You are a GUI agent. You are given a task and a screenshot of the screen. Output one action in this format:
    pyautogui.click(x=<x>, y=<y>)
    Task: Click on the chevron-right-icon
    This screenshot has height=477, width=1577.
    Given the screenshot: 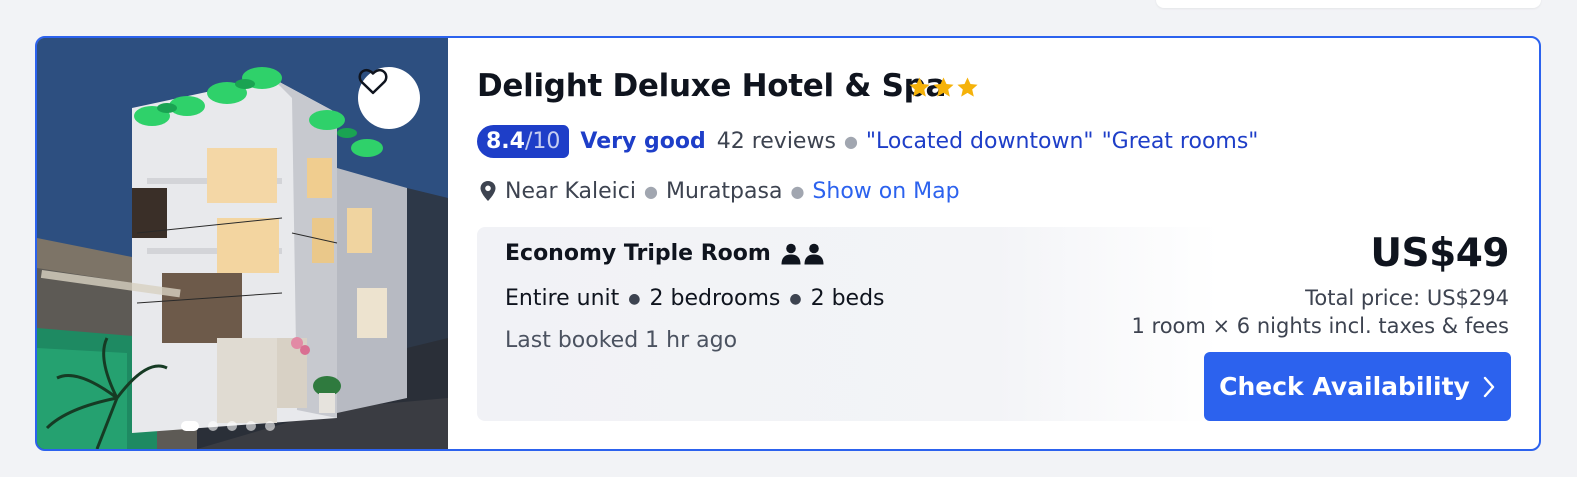 What is the action you would take?
    pyautogui.click(x=1489, y=386)
    